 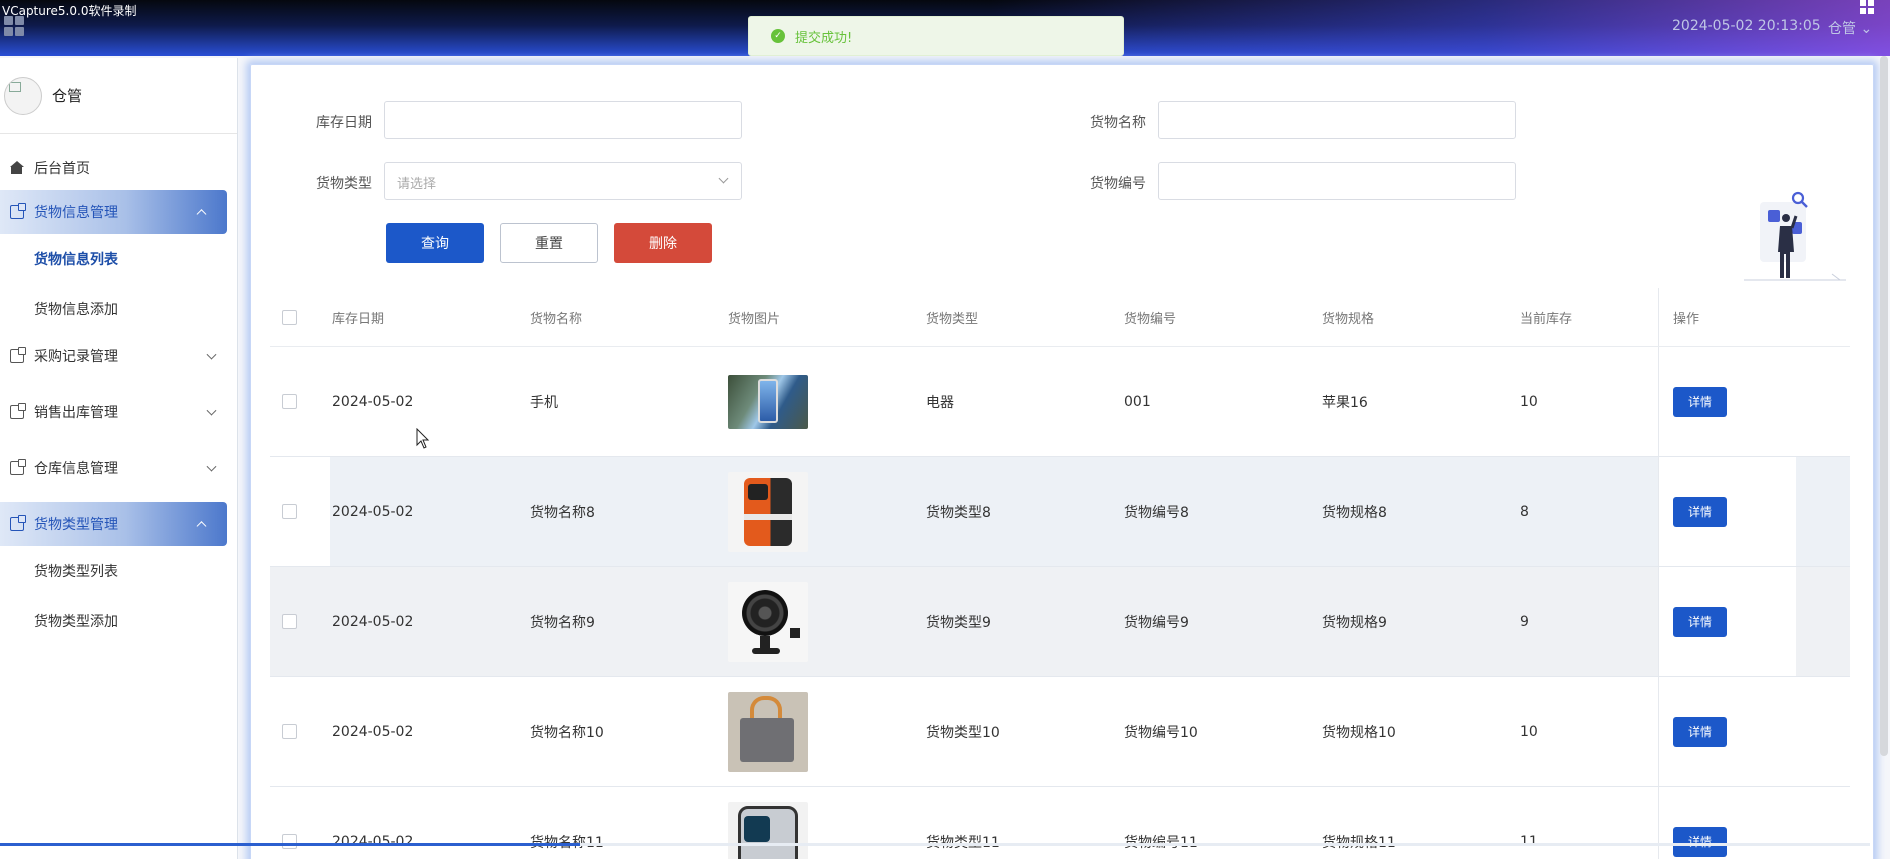 I want to click on cell-stock: 9, so click(x=1524, y=621).